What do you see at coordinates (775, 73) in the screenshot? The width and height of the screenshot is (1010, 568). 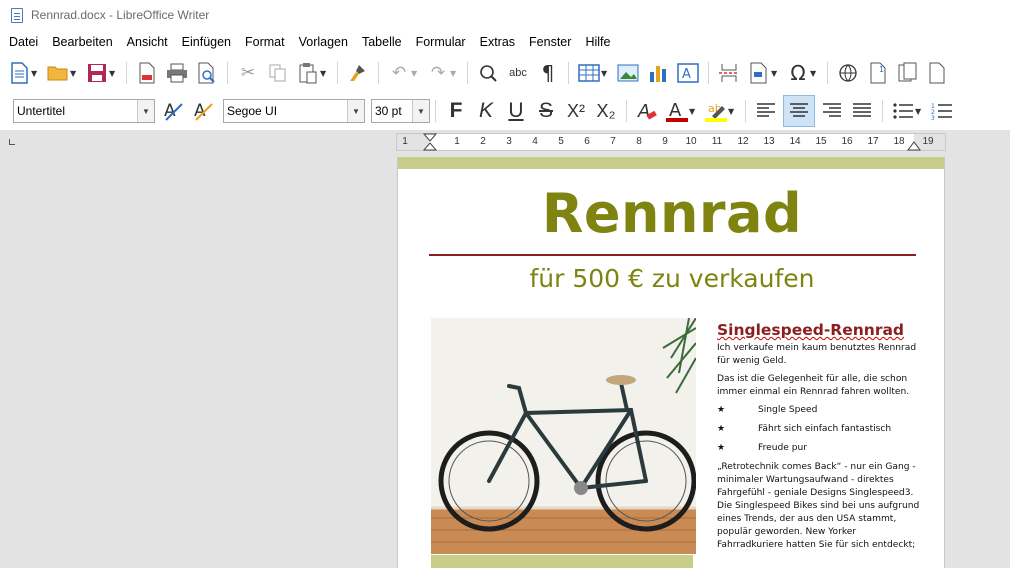 I see `field-dropdown-icon: ▼` at bounding box center [775, 73].